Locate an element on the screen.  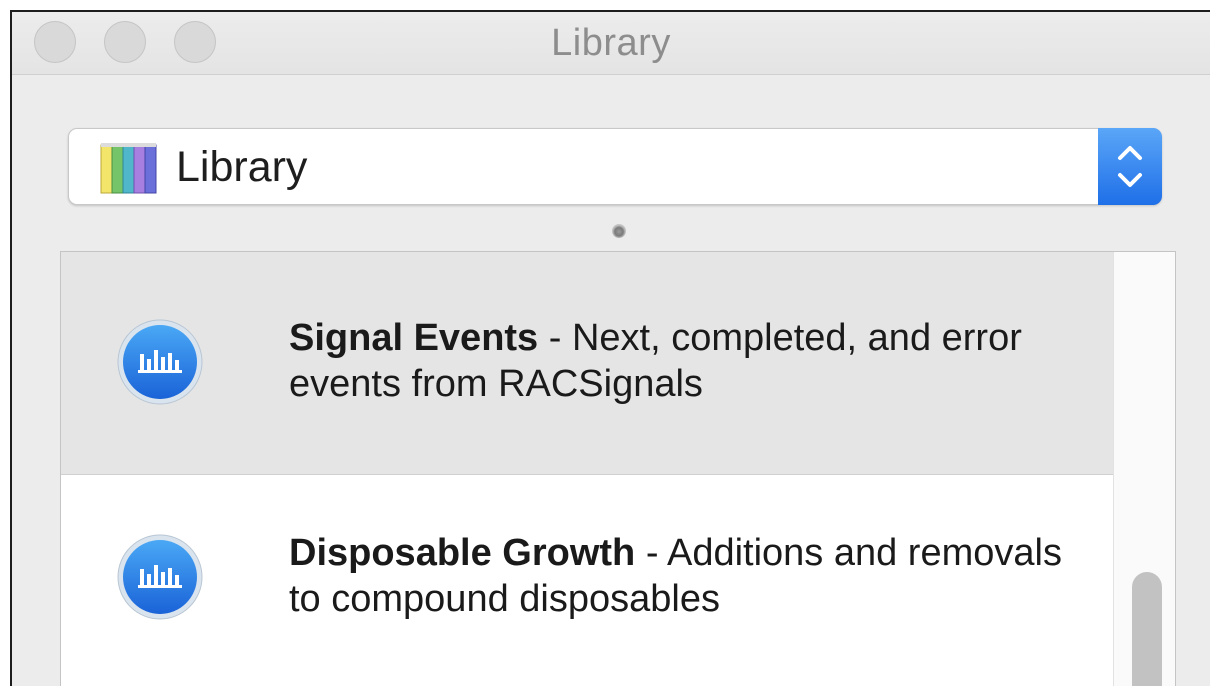
instrument-name: Disposable Growth is located at coordinates (462, 553).